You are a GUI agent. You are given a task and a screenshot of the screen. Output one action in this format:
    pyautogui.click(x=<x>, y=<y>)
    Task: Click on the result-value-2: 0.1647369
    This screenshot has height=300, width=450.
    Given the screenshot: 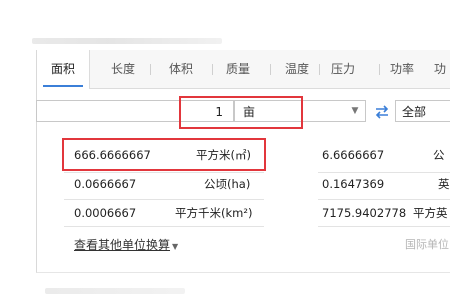 What is the action you would take?
    pyautogui.click(x=353, y=184)
    